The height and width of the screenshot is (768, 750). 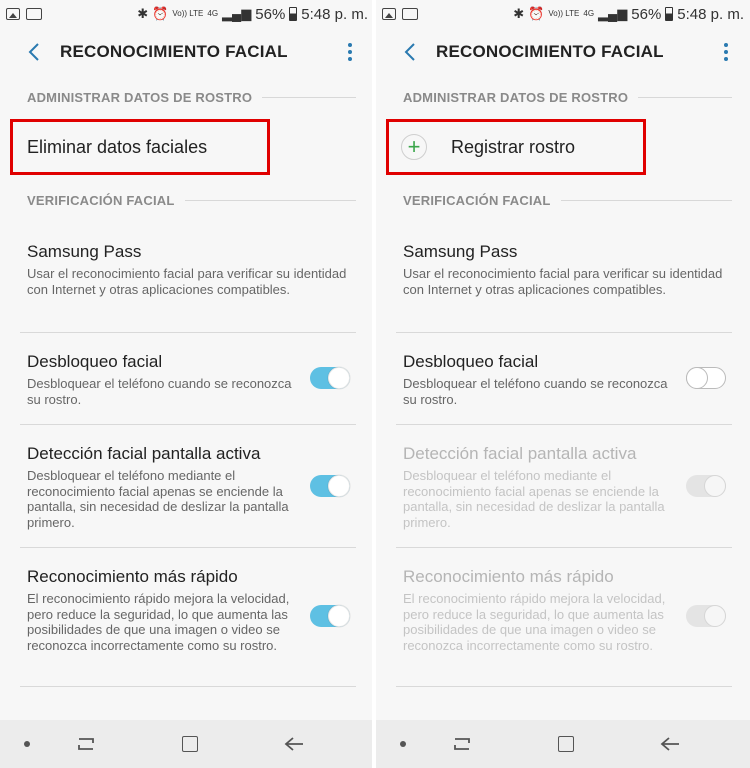 I want to click on register-face-button: + Registrar rostro, so click(x=516, y=147).